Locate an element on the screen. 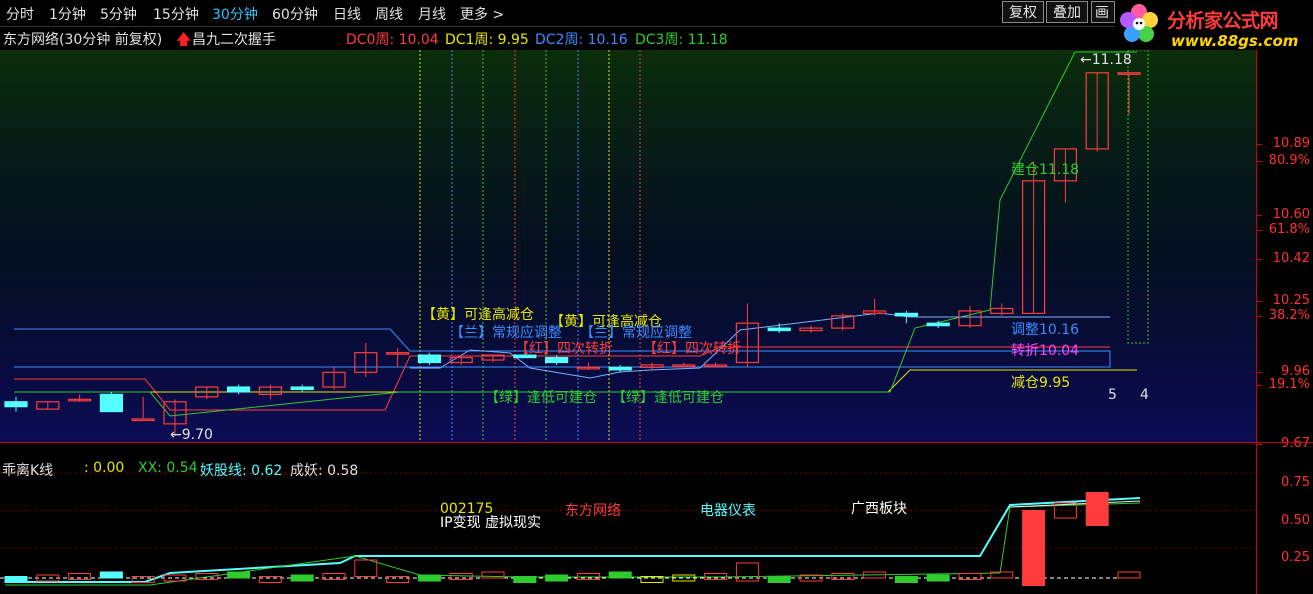 The height and width of the screenshot is (594, 1313). fuquan-button: 复权 is located at coordinates (1023, 12).